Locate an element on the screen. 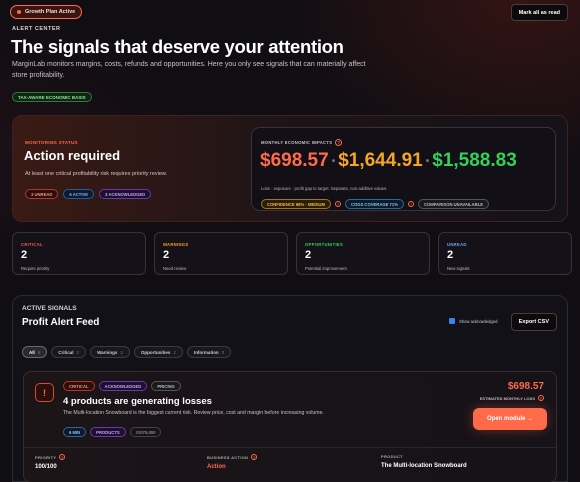  page-eyebrow: ALERT CENTER is located at coordinates (36, 29).